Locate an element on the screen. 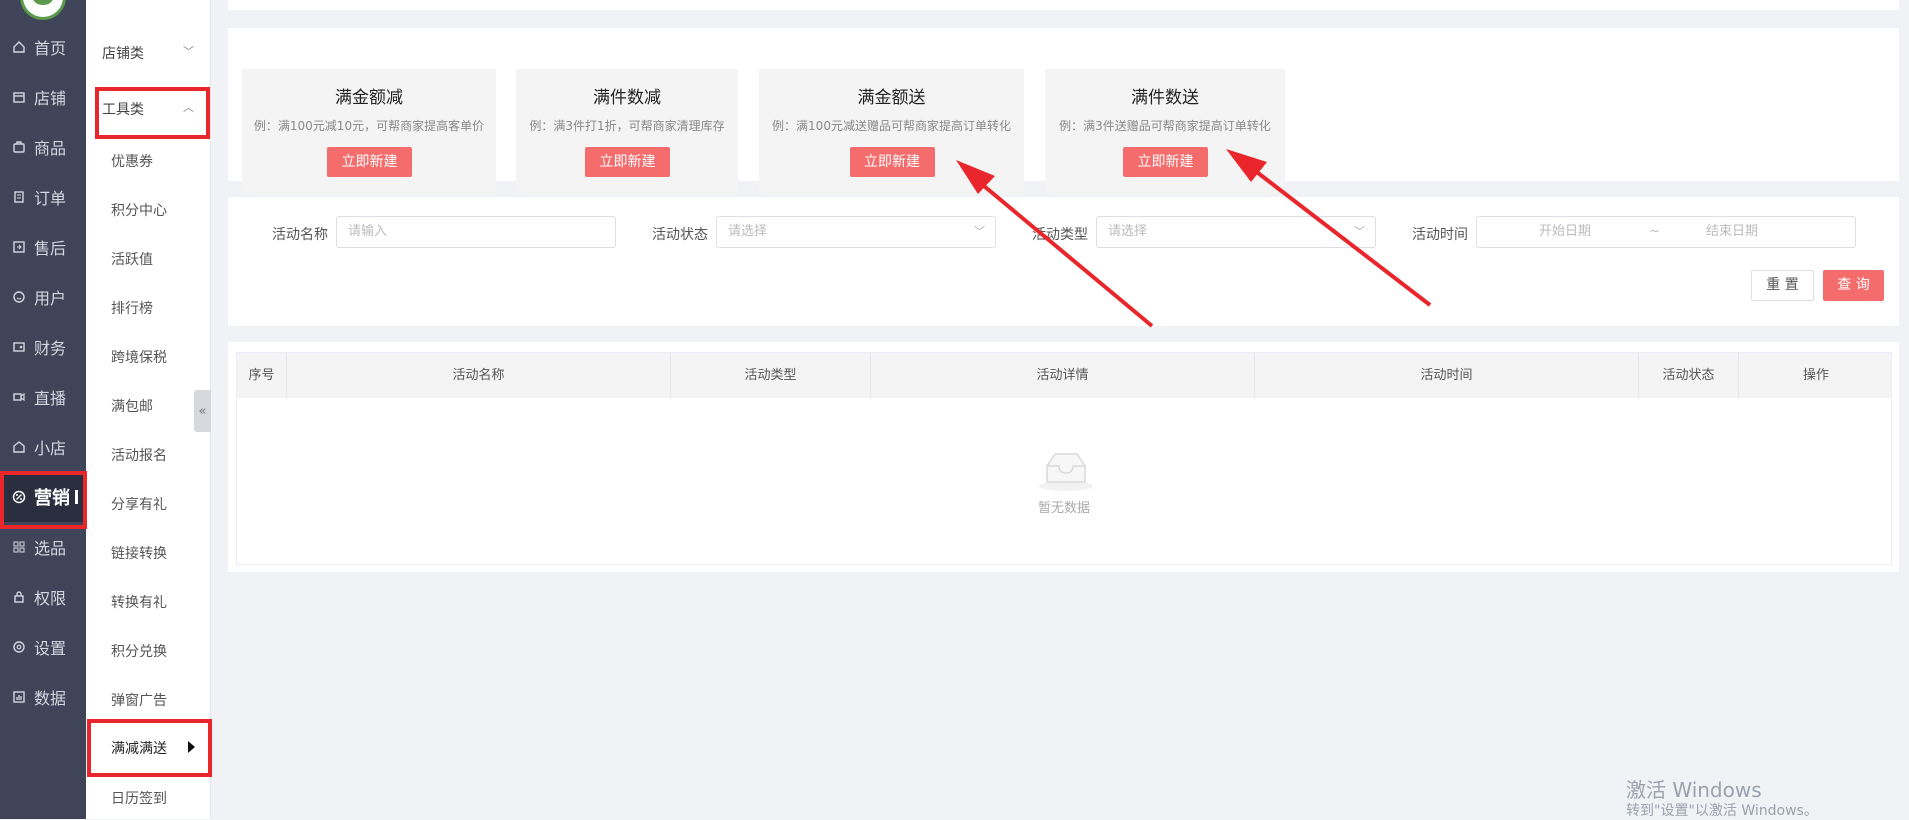  submenu-item-share-gift: 分享有礼 is located at coordinates (139, 504).